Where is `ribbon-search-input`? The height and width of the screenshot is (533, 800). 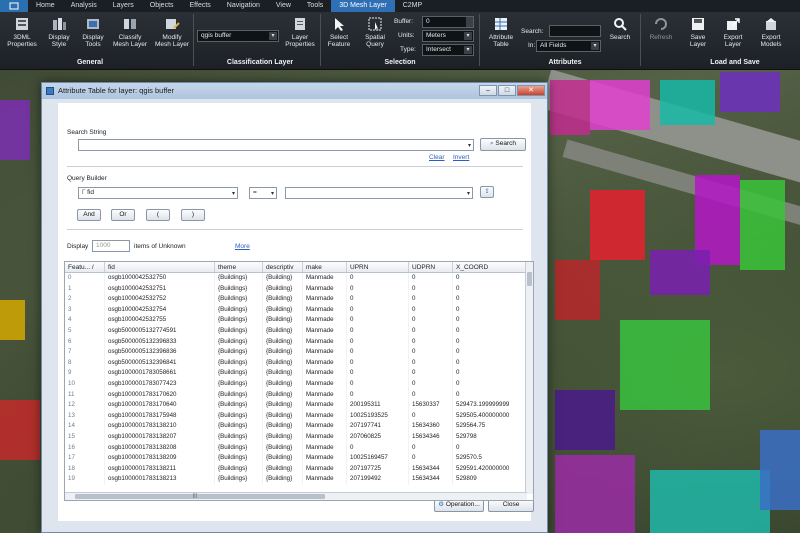 ribbon-search-input is located at coordinates (575, 31).